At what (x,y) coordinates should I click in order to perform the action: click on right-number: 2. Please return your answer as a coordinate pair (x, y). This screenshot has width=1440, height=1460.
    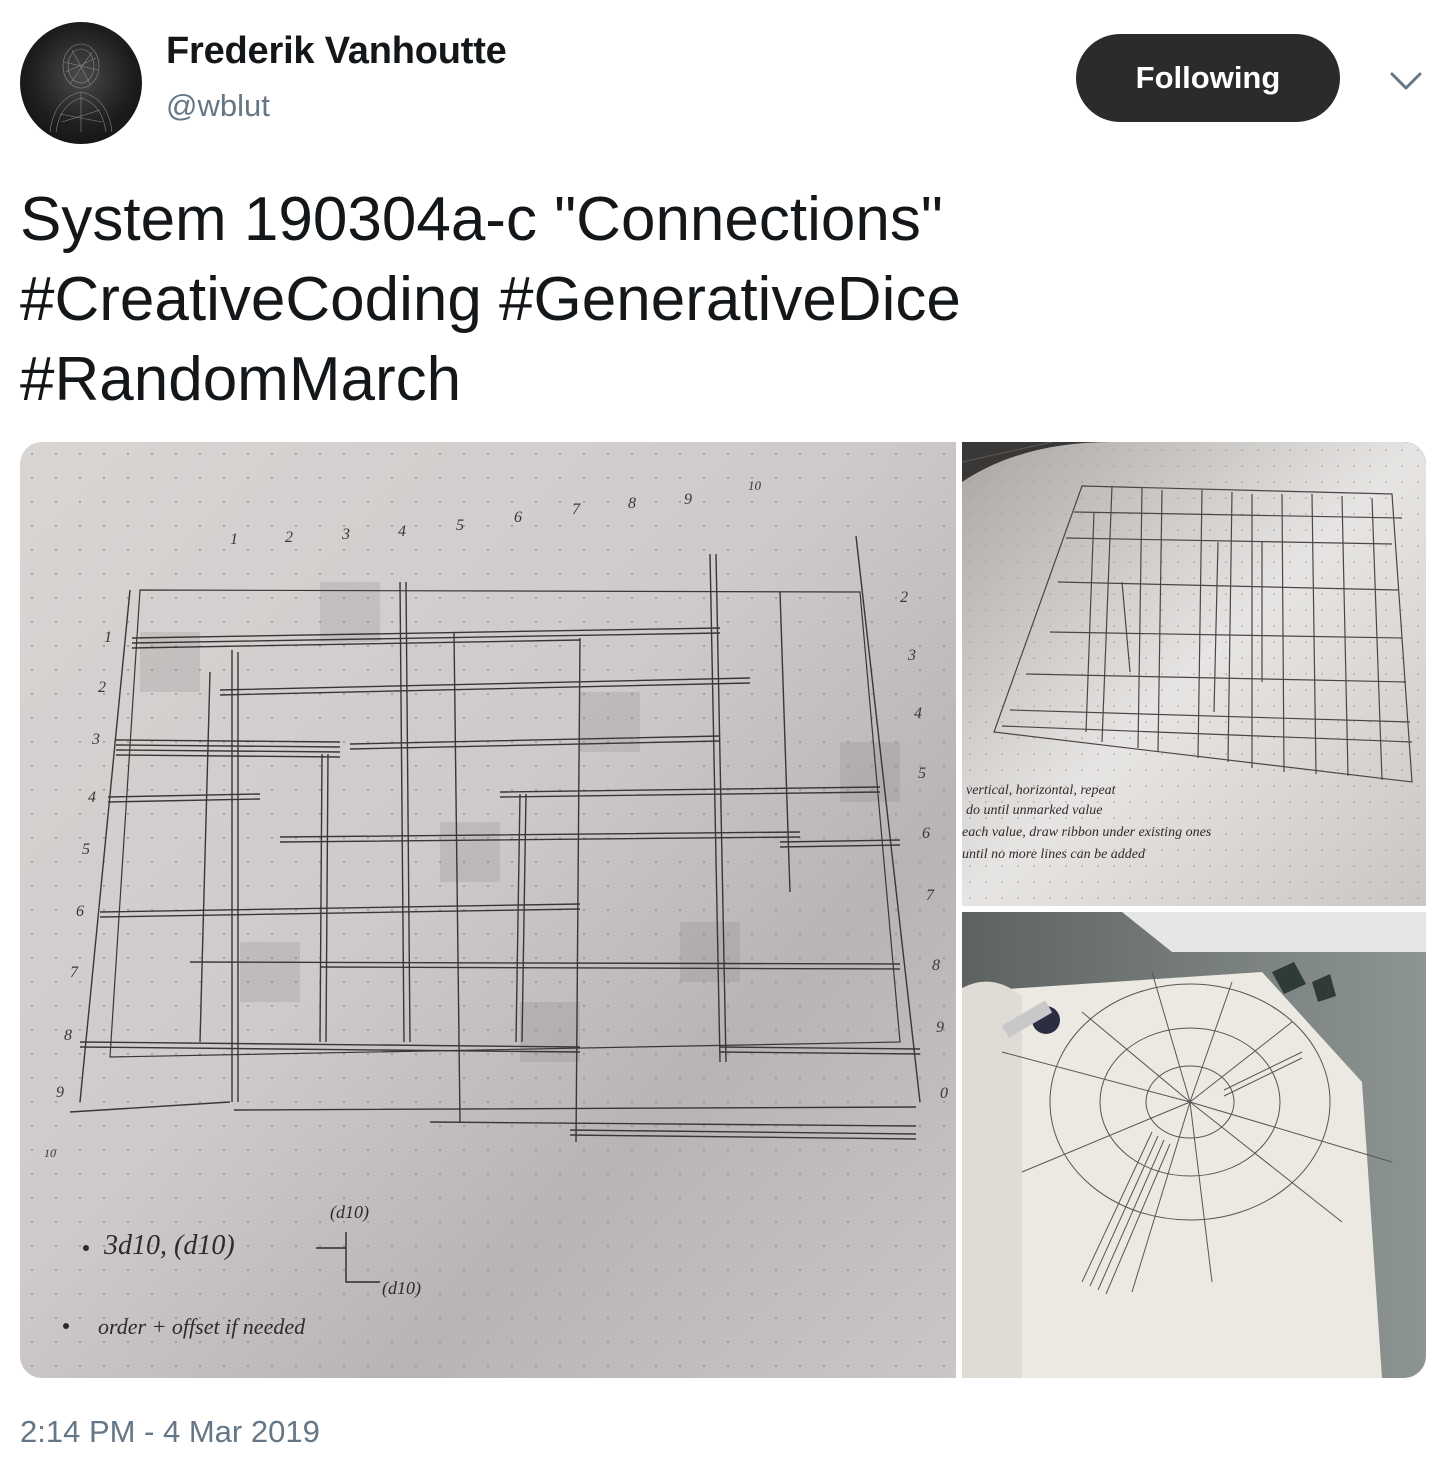
    Looking at the image, I should click on (904, 597).